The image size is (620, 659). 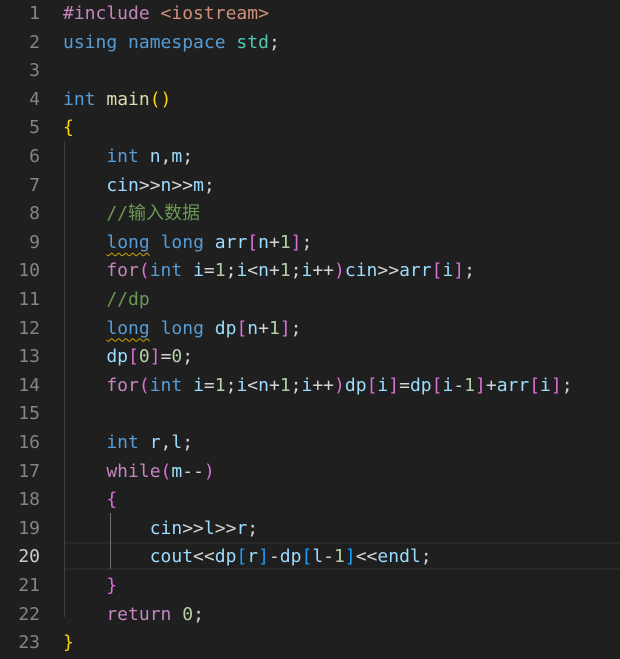 What do you see at coordinates (253, 271) in the screenshot?
I see `code-token: <` at bounding box center [253, 271].